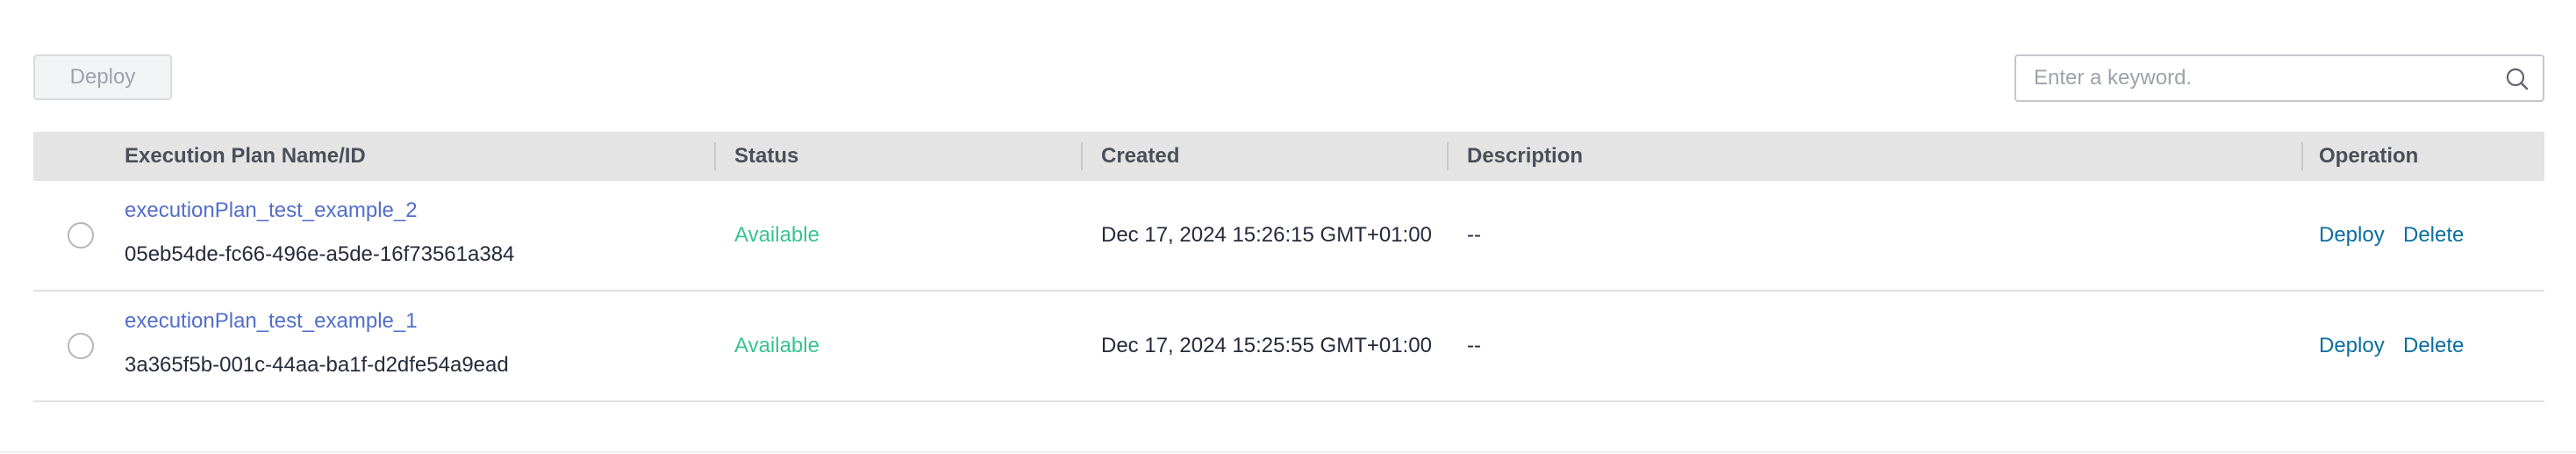 The image size is (2576, 454). I want to click on execution-plan-id: 05eb54de-fc66-496e-a5de-16f73561a384, so click(320, 254).